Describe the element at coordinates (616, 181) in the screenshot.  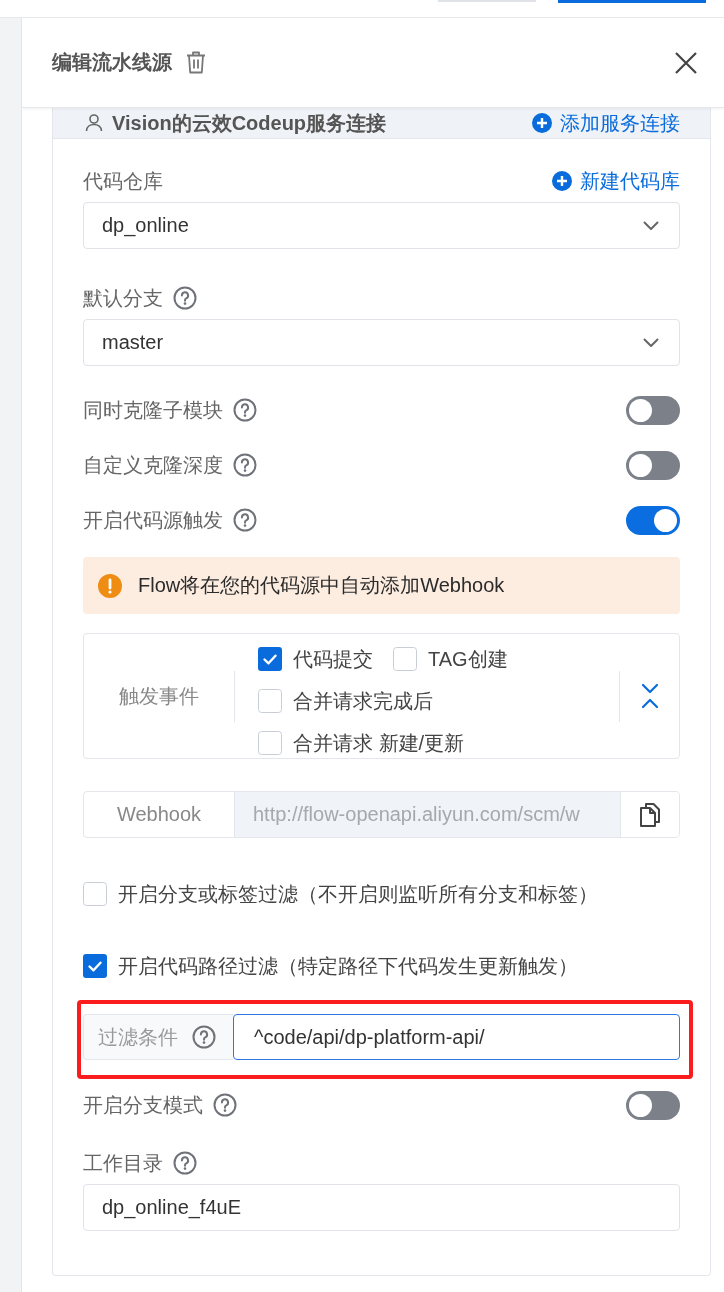
I see `new-repository-link: 新建代码库` at that location.